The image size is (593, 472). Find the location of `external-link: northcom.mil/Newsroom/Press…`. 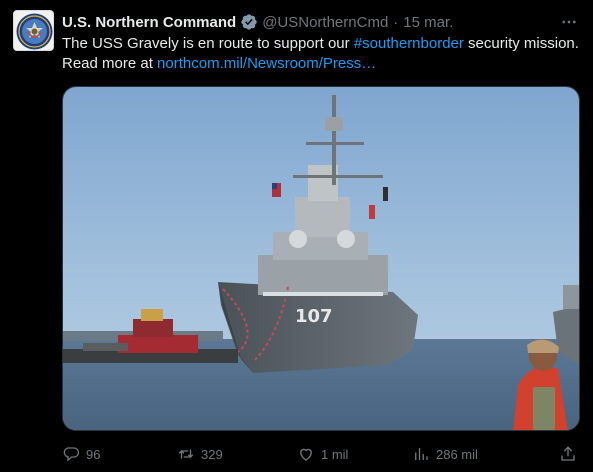

external-link: northcom.mil/Newsroom/Press… is located at coordinates (266, 63).